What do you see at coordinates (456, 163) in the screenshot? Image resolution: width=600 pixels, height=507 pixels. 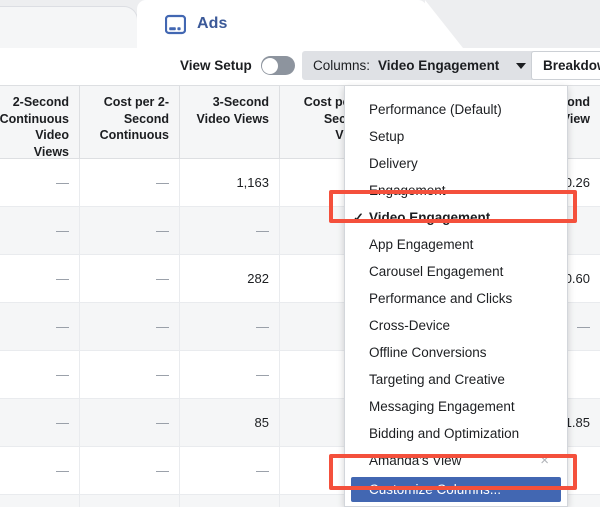 I see `menu-item-delivery: Delivery` at bounding box center [456, 163].